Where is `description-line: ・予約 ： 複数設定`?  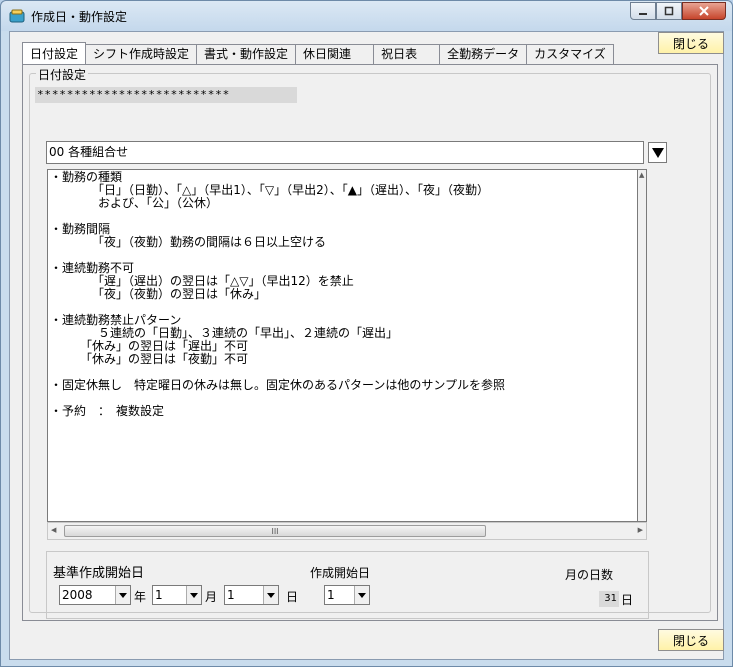 description-line: ・予約 ： 複数設定 is located at coordinates (107, 411).